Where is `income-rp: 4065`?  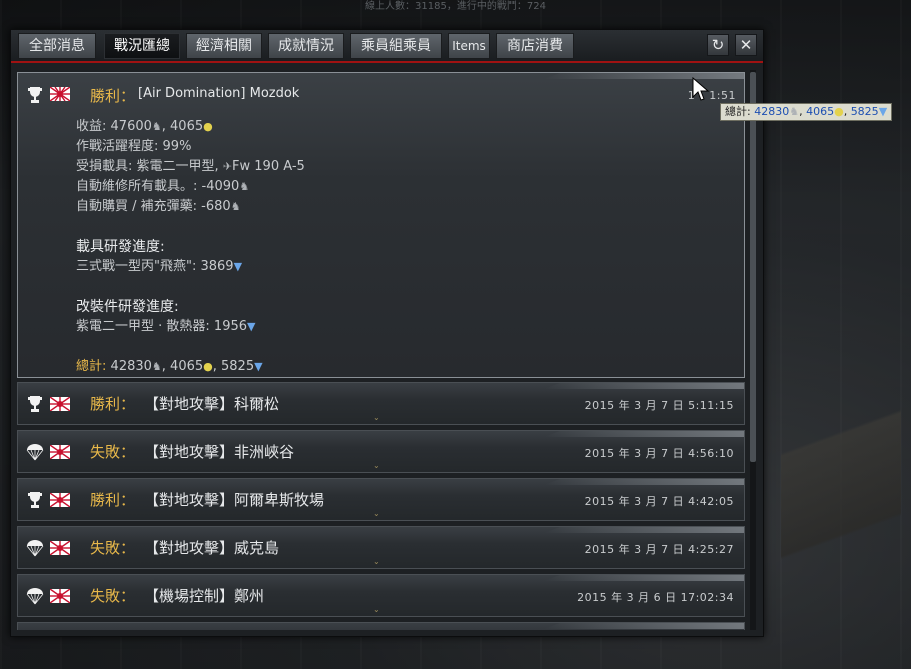 income-rp: 4065 is located at coordinates (187, 126).